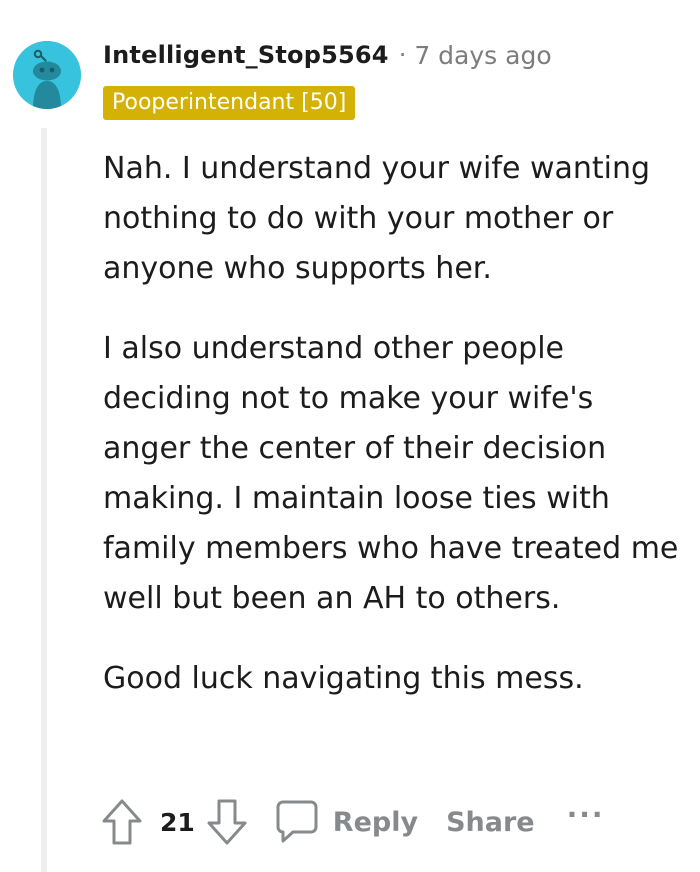 The width and height of the screenshot is (700, 872). I want to click on comment-timestamp: 7 days ago, so click(482, 55).